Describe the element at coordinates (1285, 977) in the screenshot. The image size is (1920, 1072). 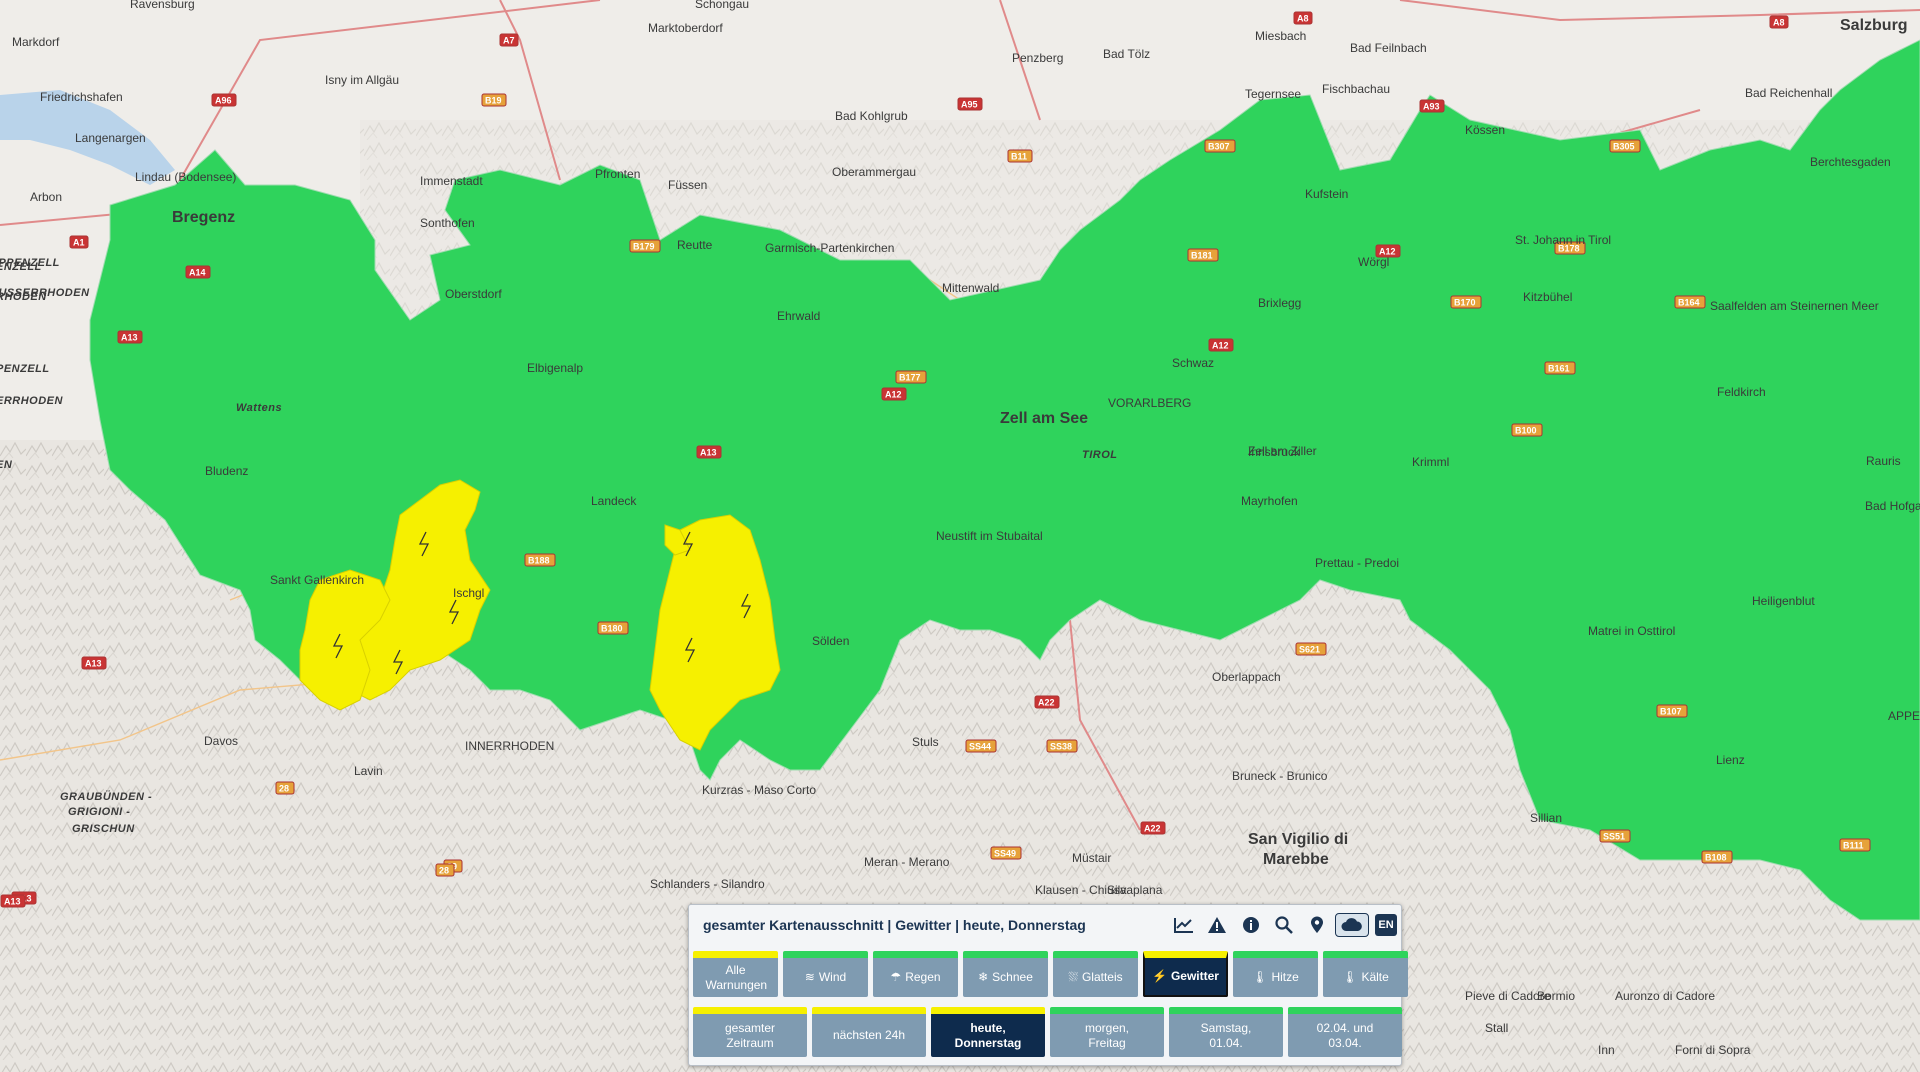
I see `type-button-label: Hitze` at that location.